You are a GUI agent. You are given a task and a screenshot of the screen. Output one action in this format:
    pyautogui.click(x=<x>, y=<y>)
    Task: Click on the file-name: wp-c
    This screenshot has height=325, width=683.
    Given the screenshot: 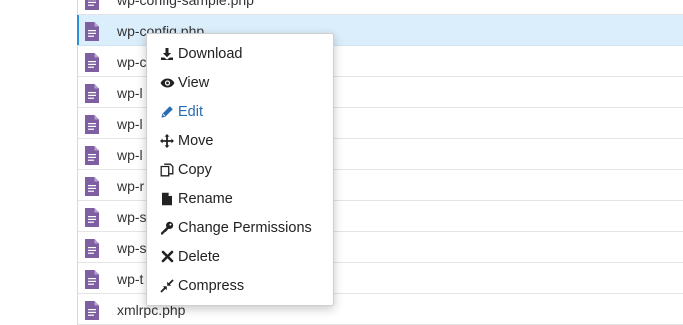 What is the action you would take?
    pyautogui.click(x=132, y=62)
    